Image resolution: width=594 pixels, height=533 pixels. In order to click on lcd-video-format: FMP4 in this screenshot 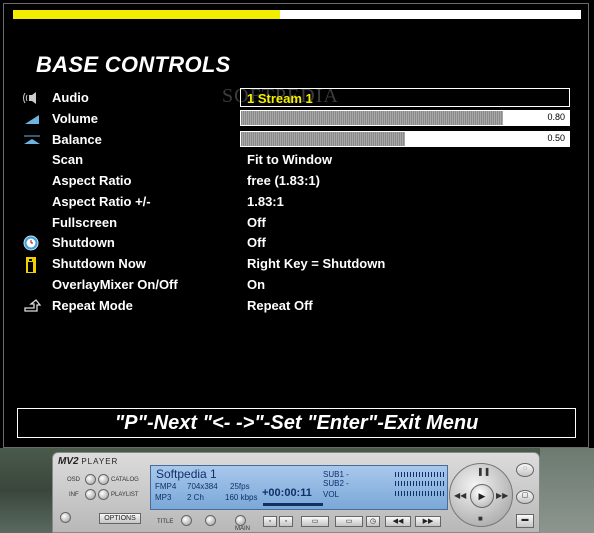, I will do `click(166, 486)`.